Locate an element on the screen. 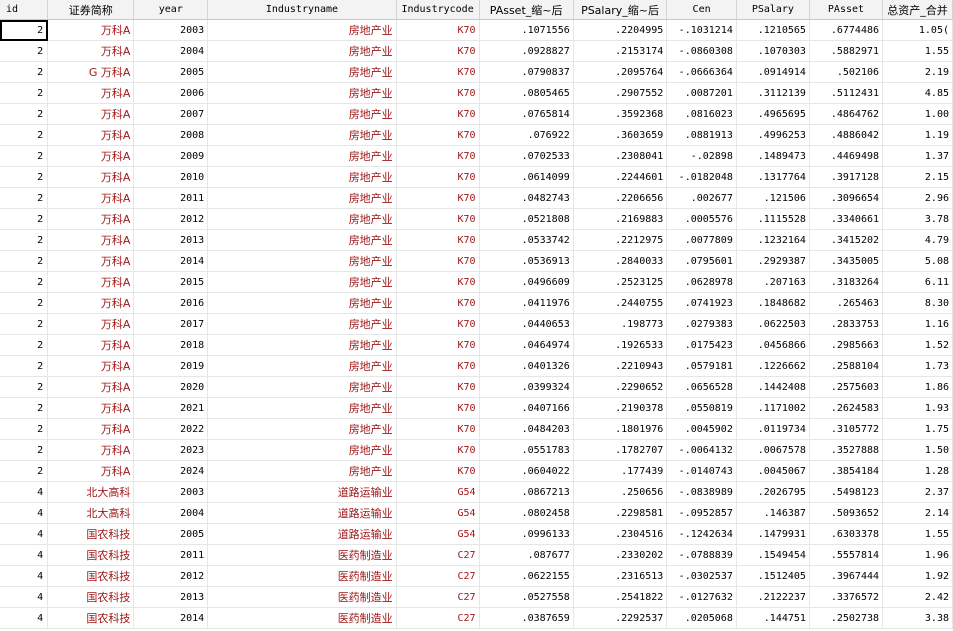  cell-psalary_w: .177439 is located at coordinates (620, 471).